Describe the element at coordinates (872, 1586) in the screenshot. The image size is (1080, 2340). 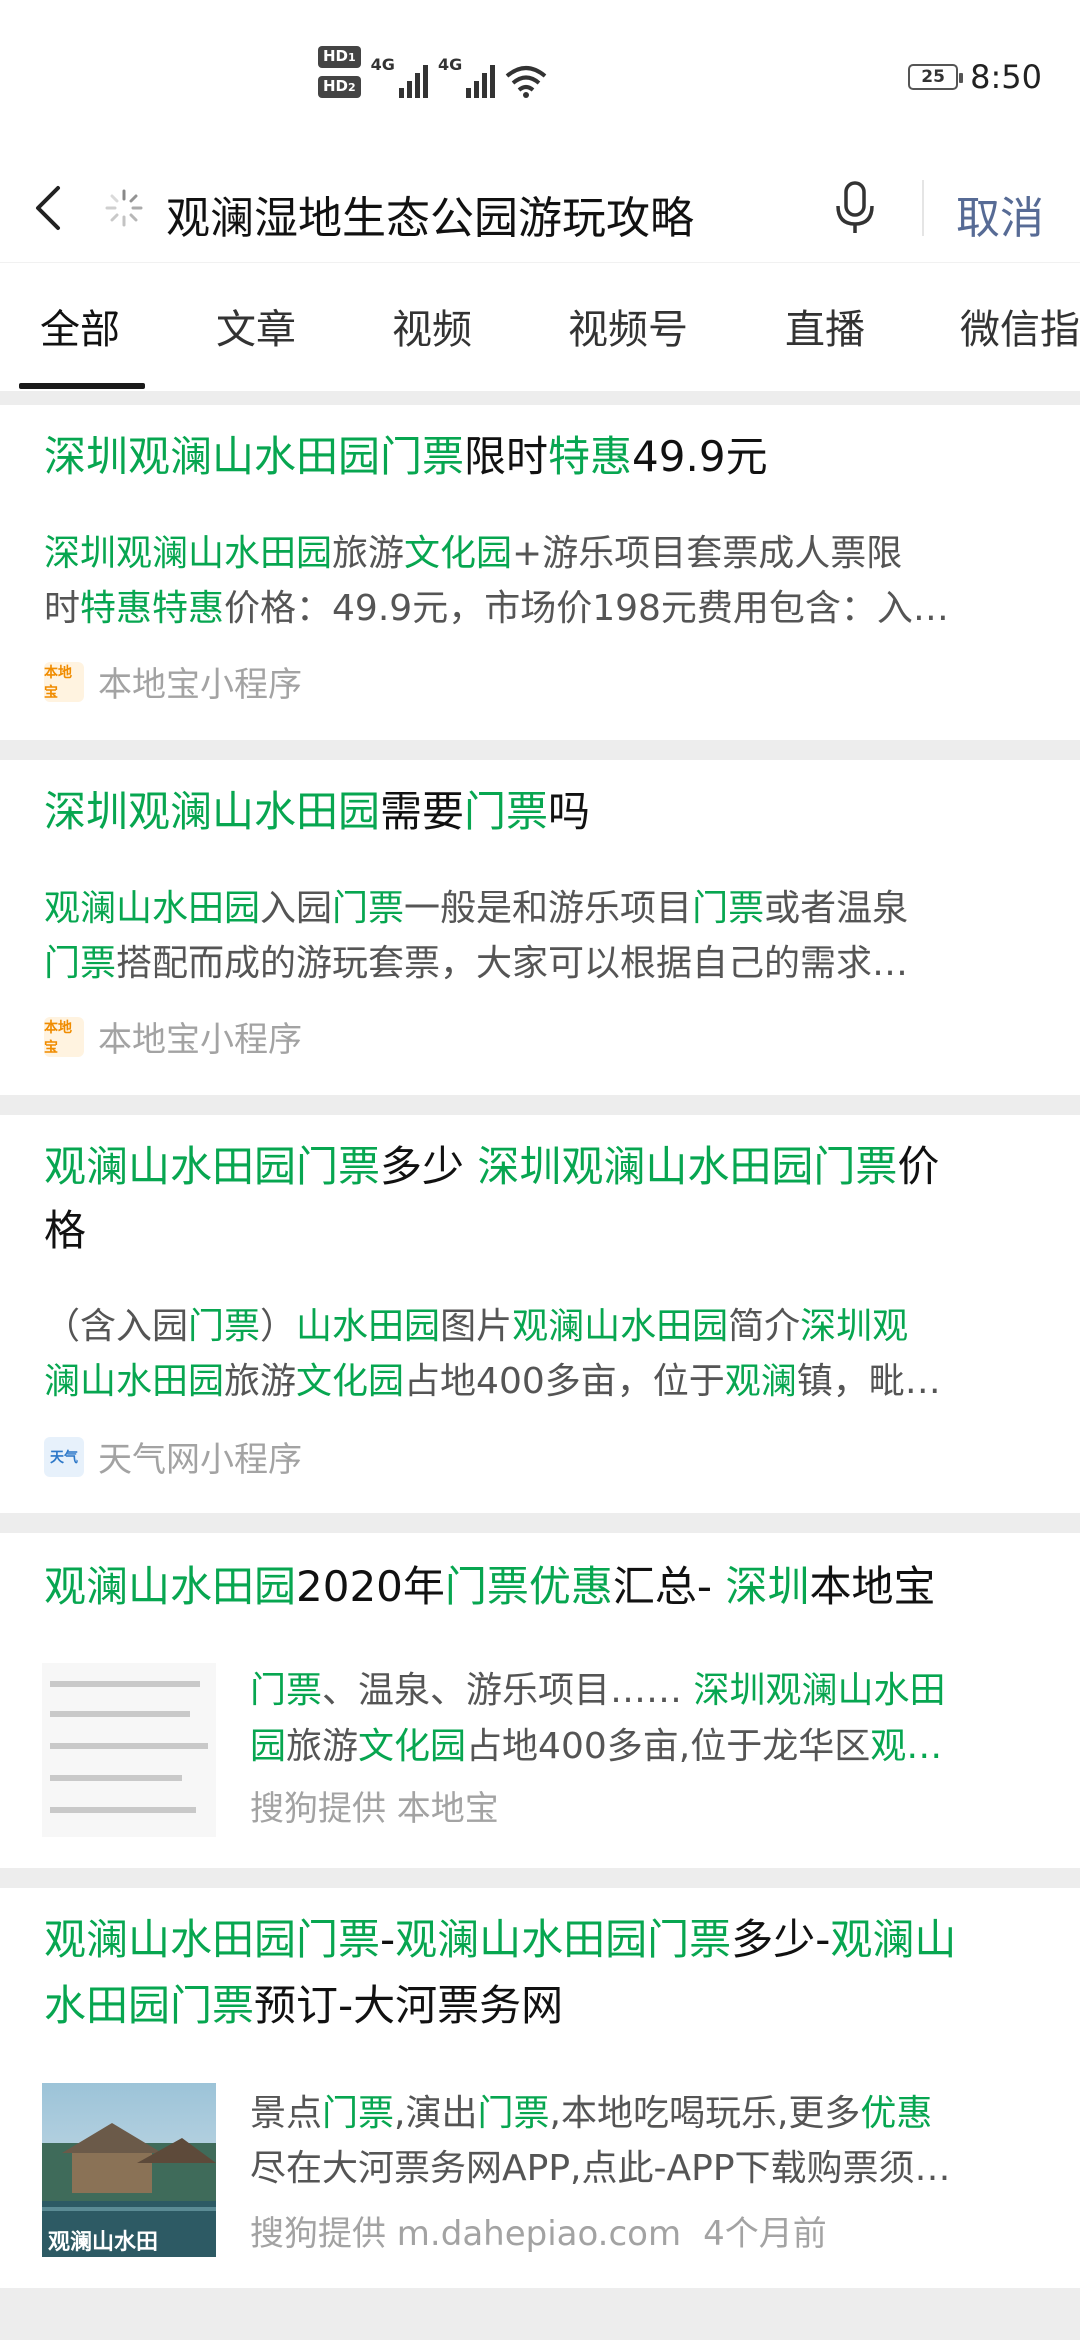
I see `plain-text: 本地宝` at that location.